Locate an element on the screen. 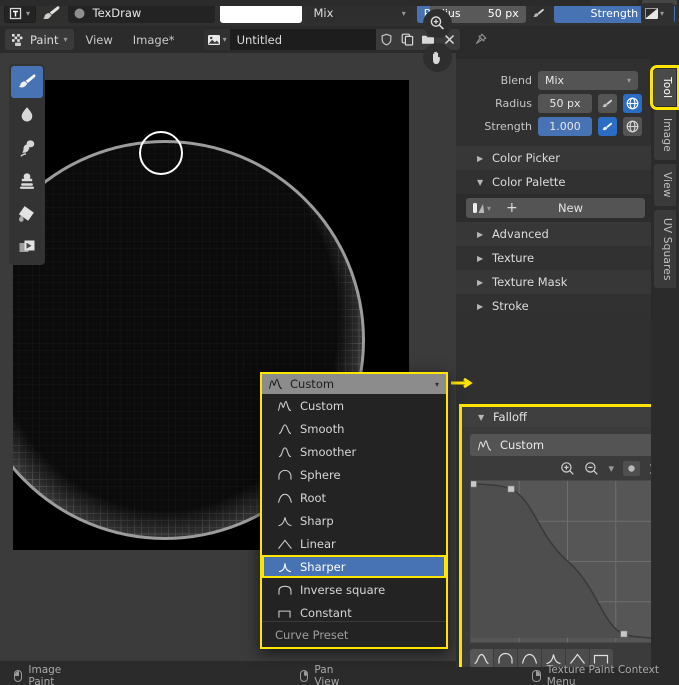 This screenshot has width=679, height=685. tool-mask is located at coordinates (27, 247).